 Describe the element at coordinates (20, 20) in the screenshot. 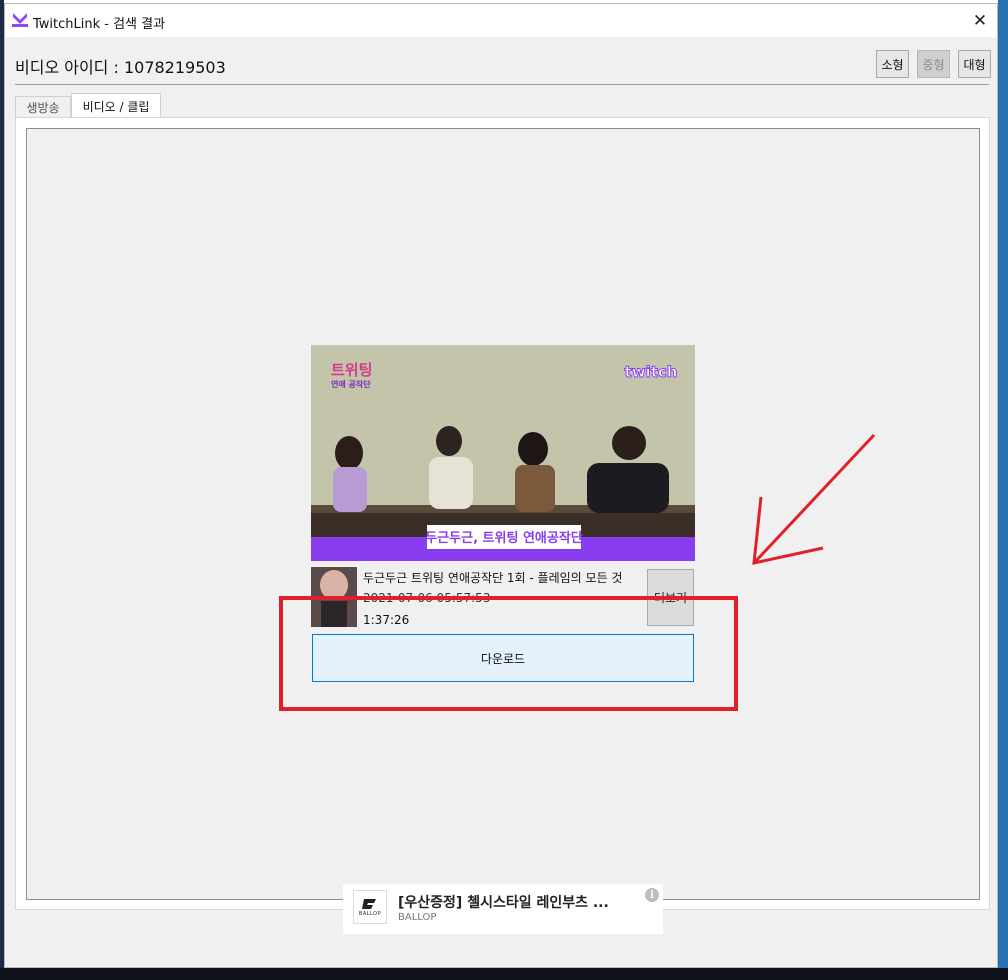

I see `twitchlink-app-icon` at that location.